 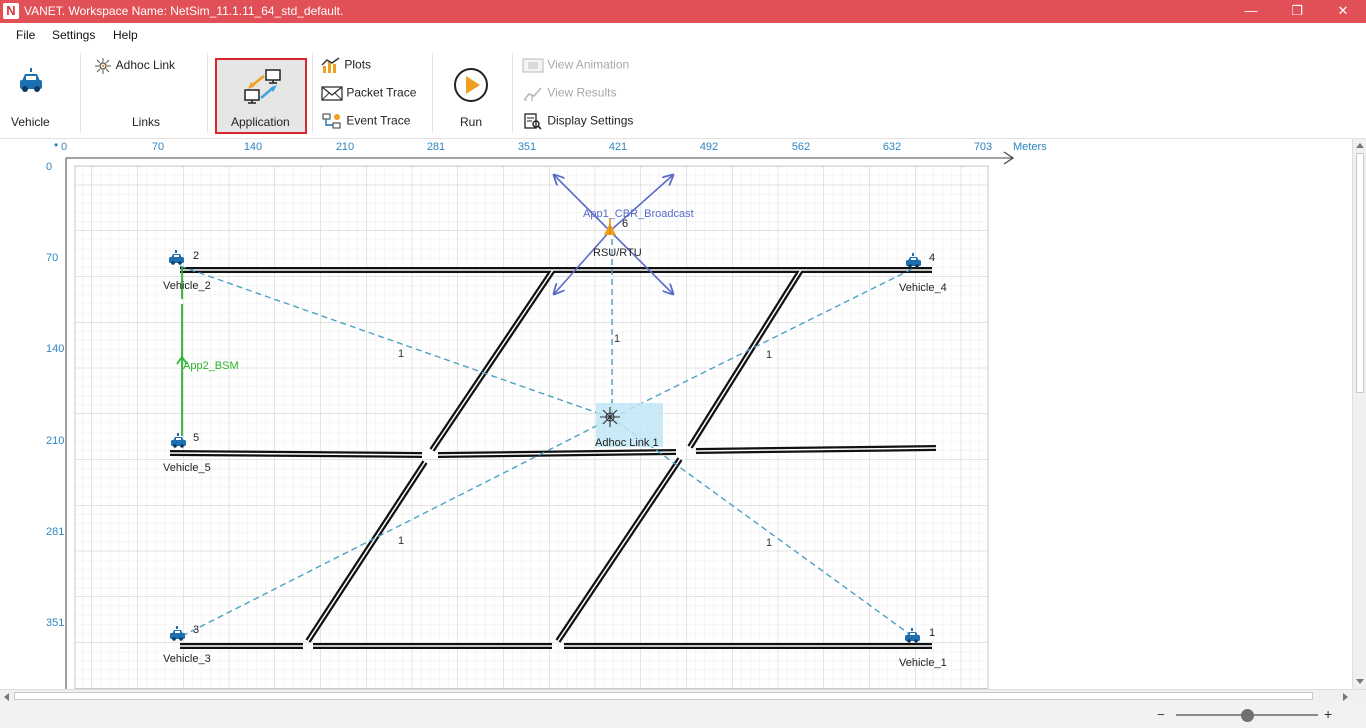 I want to click on adhoc-link-label: Adhoc Link 1, so click(x=627, y=443).